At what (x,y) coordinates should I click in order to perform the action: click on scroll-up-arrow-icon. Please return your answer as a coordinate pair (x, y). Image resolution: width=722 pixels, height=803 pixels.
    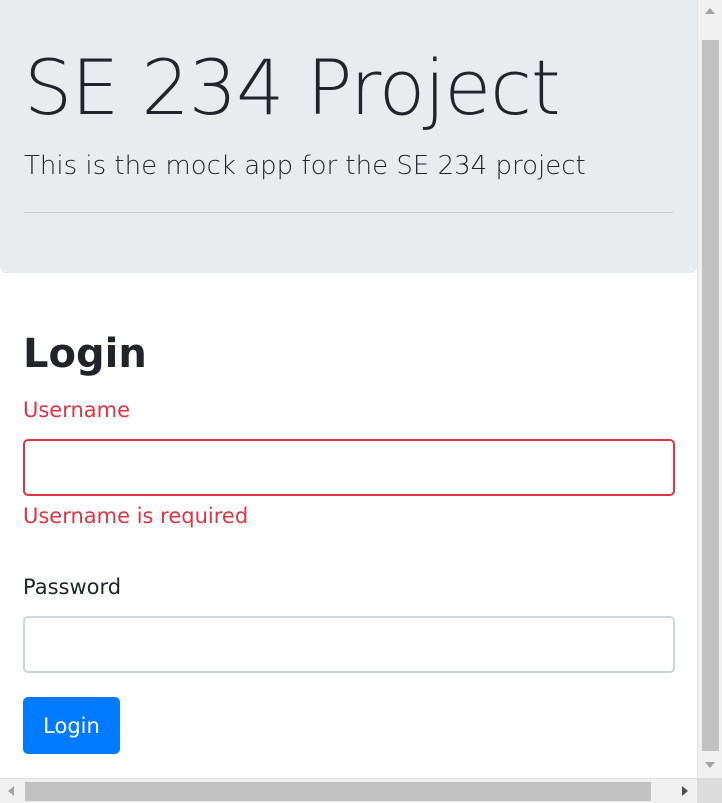
    Looking at the image, I should click on (710, 11).